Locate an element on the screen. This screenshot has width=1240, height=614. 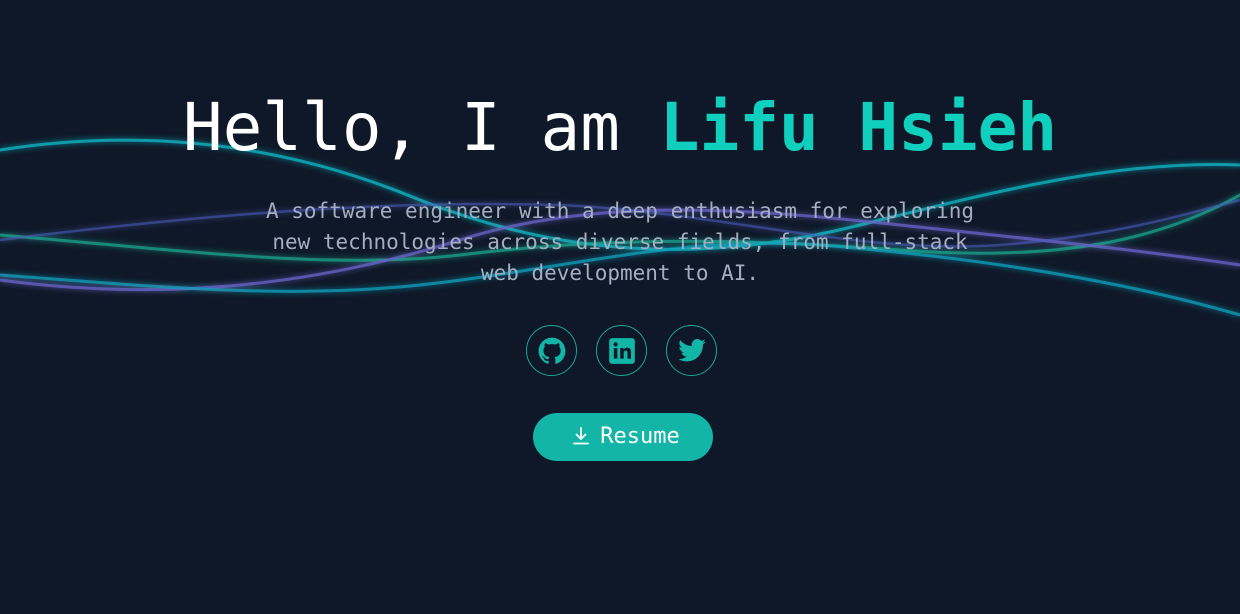
twitter-link is located at coordinates (691, 350).